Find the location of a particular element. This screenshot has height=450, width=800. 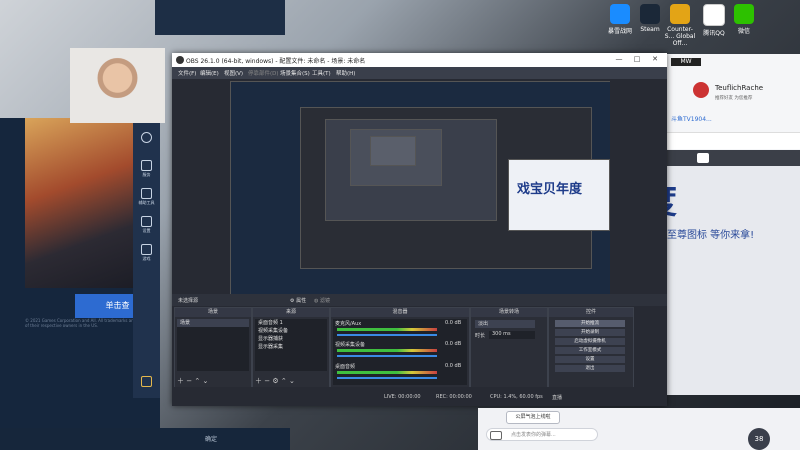

channel-name: 麦克风/Aux is located at coordinates (348, 324).